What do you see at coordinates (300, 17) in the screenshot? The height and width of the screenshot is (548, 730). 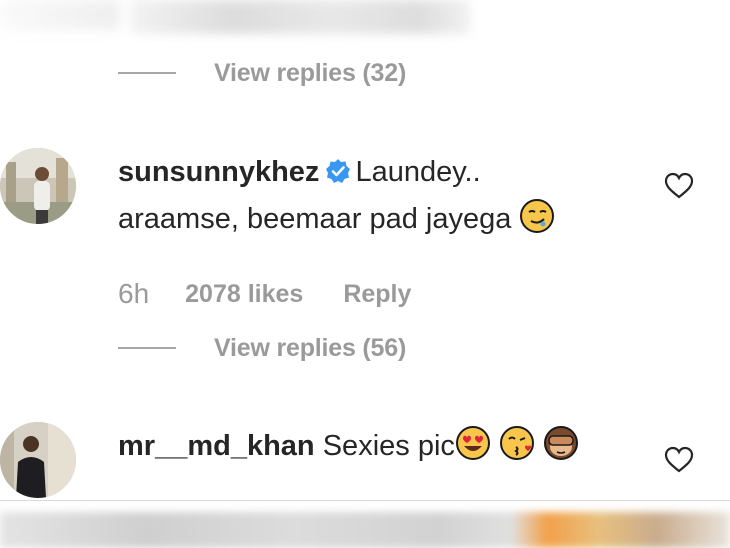 I see `blurred-comment-text-top` at bounding box center [300, 17].